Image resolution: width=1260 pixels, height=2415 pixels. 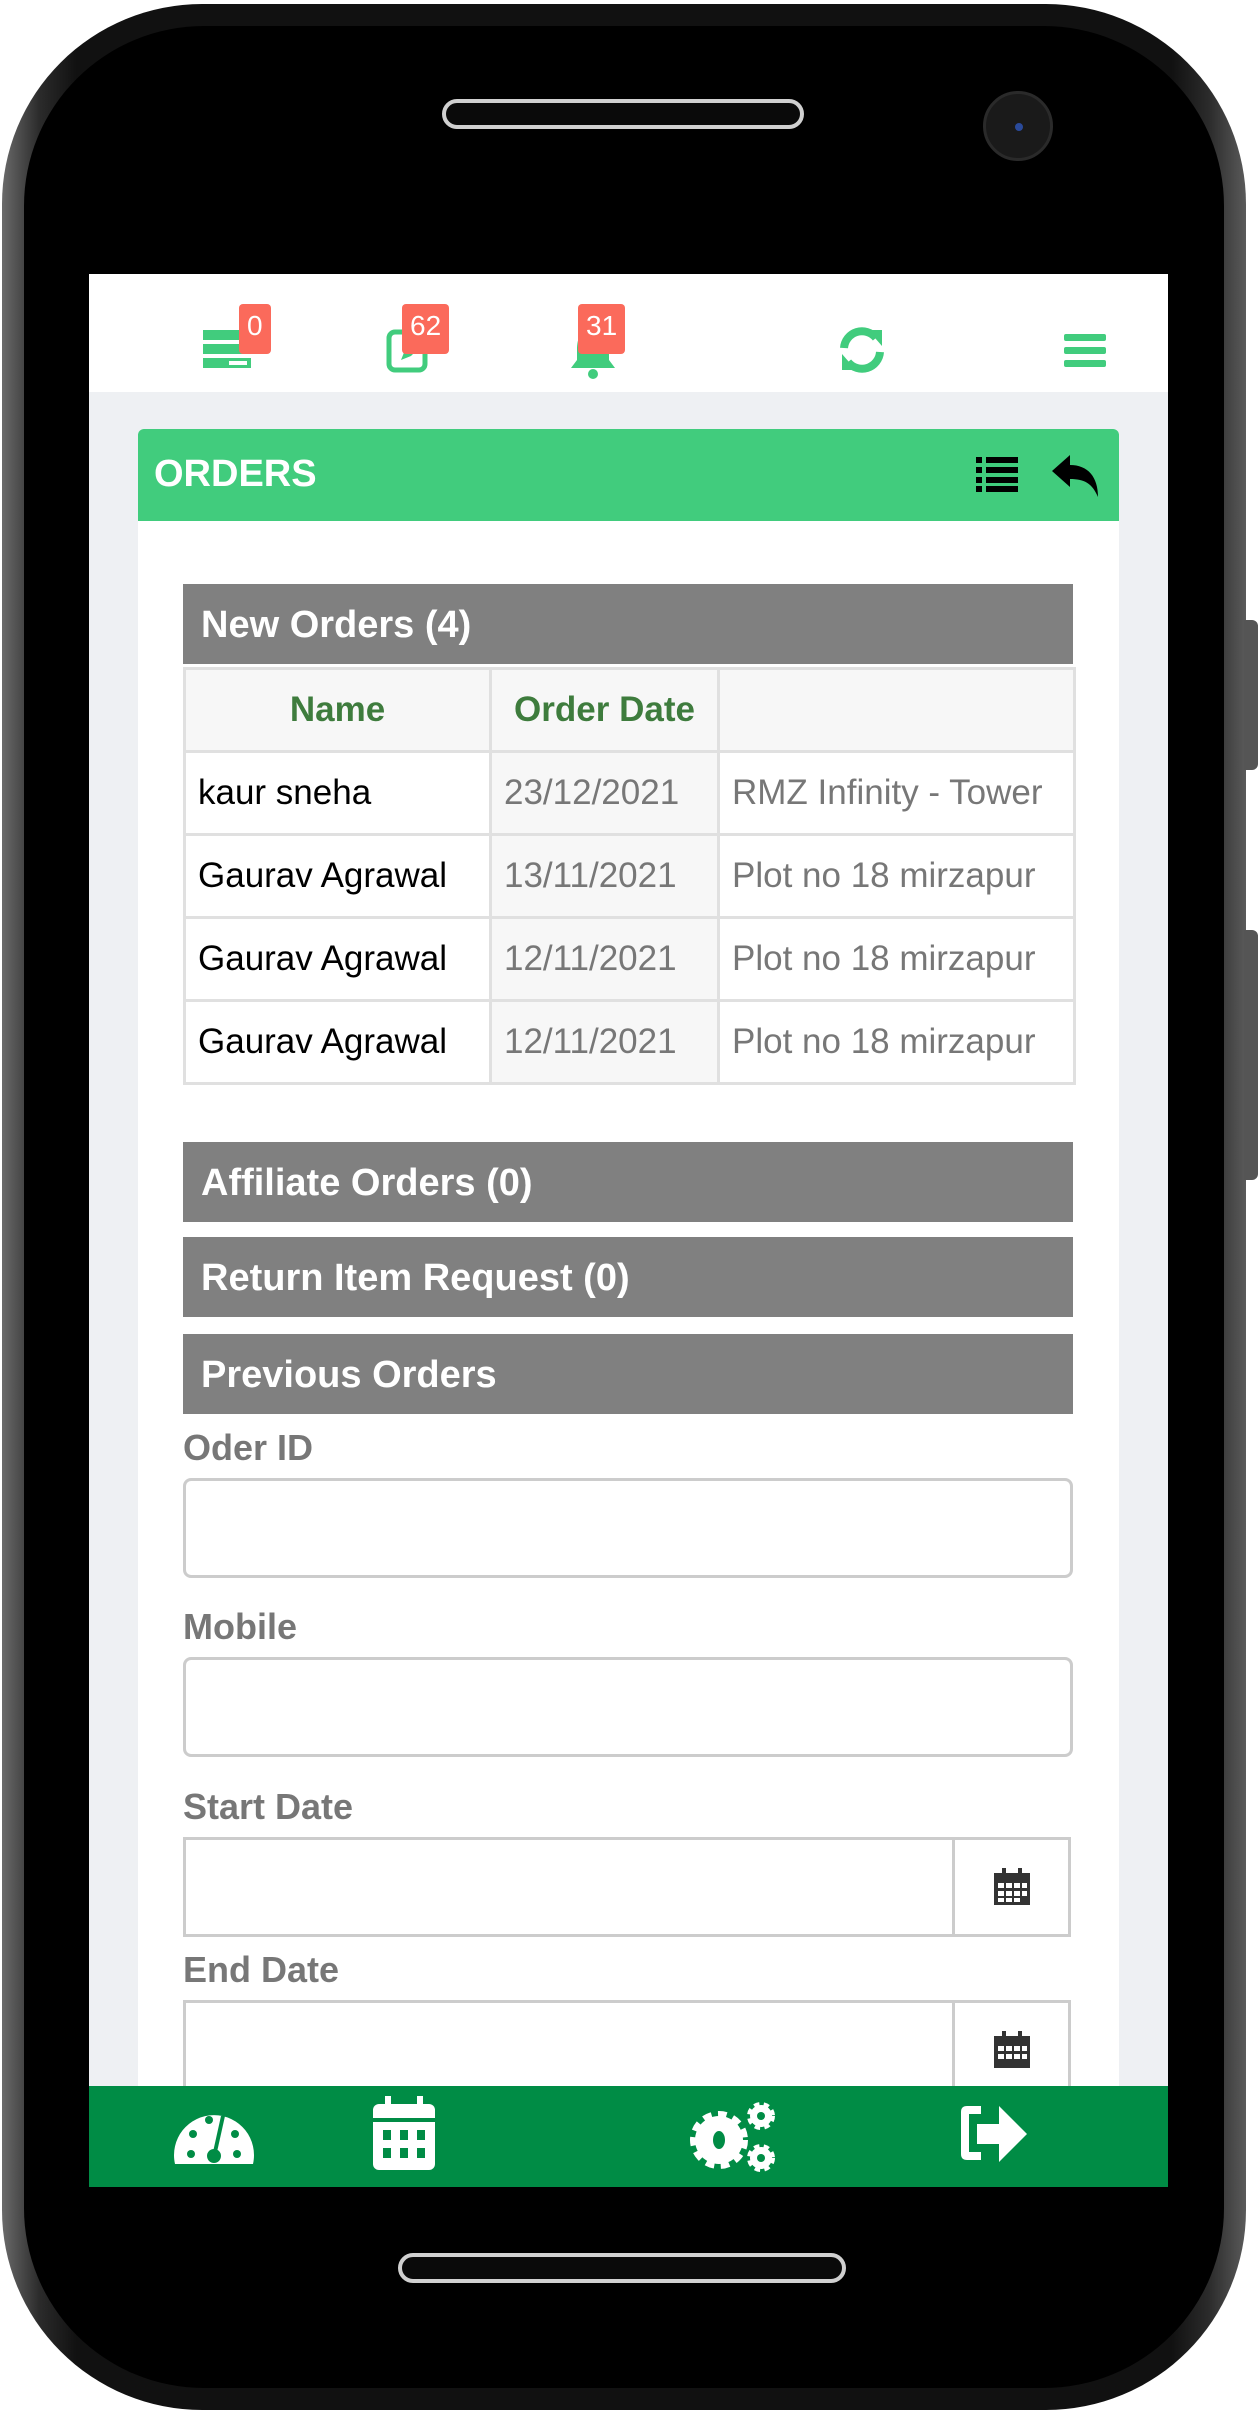 What do you see at coordinates (1018, 126) in the screenshot?
I see `phone-camera` at bounding box center [1018, 126].